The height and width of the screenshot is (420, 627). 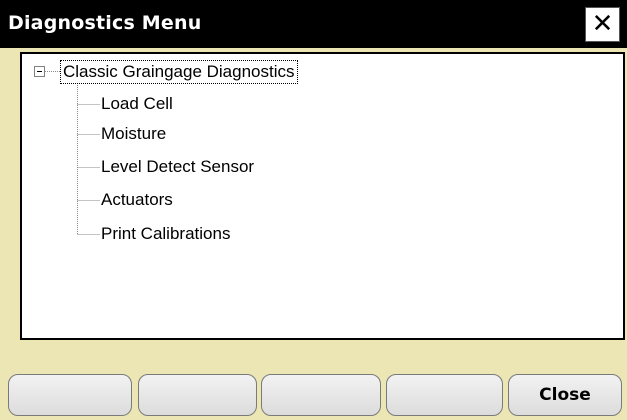 I want to click on collapse-toggle-icon, so click(x=39, y=71).